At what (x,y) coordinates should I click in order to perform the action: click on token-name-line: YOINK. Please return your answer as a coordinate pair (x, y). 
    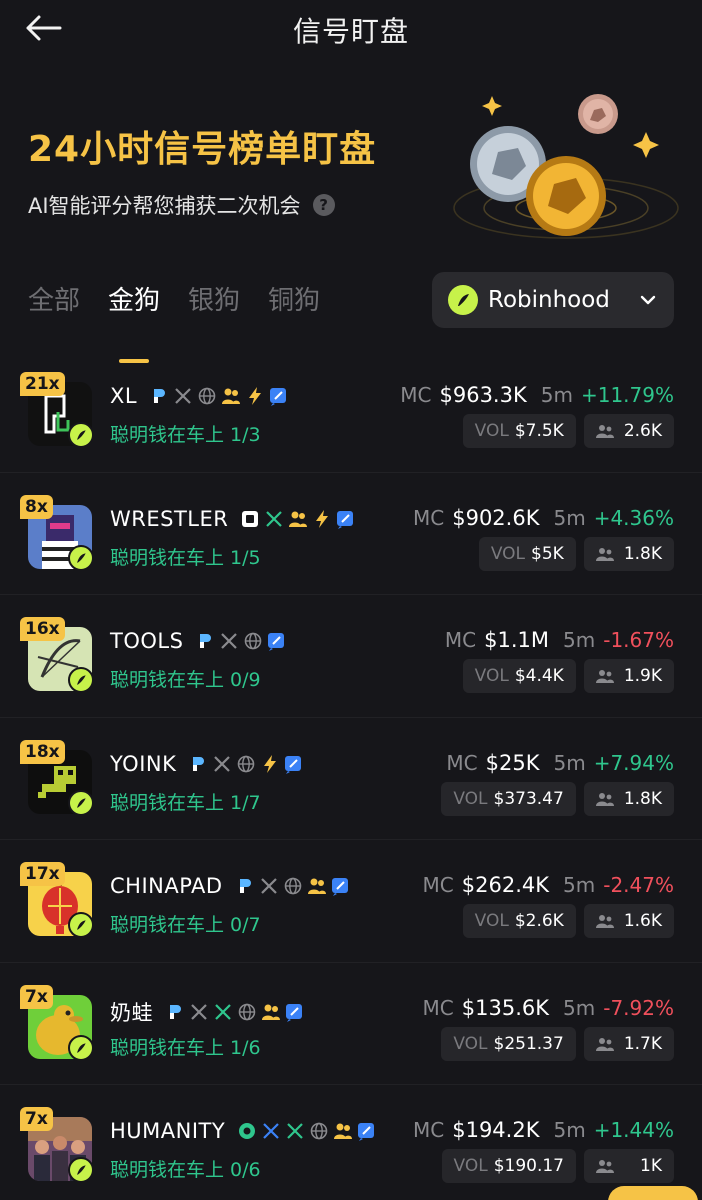
    Looking at the image, I should click on (207, 764).